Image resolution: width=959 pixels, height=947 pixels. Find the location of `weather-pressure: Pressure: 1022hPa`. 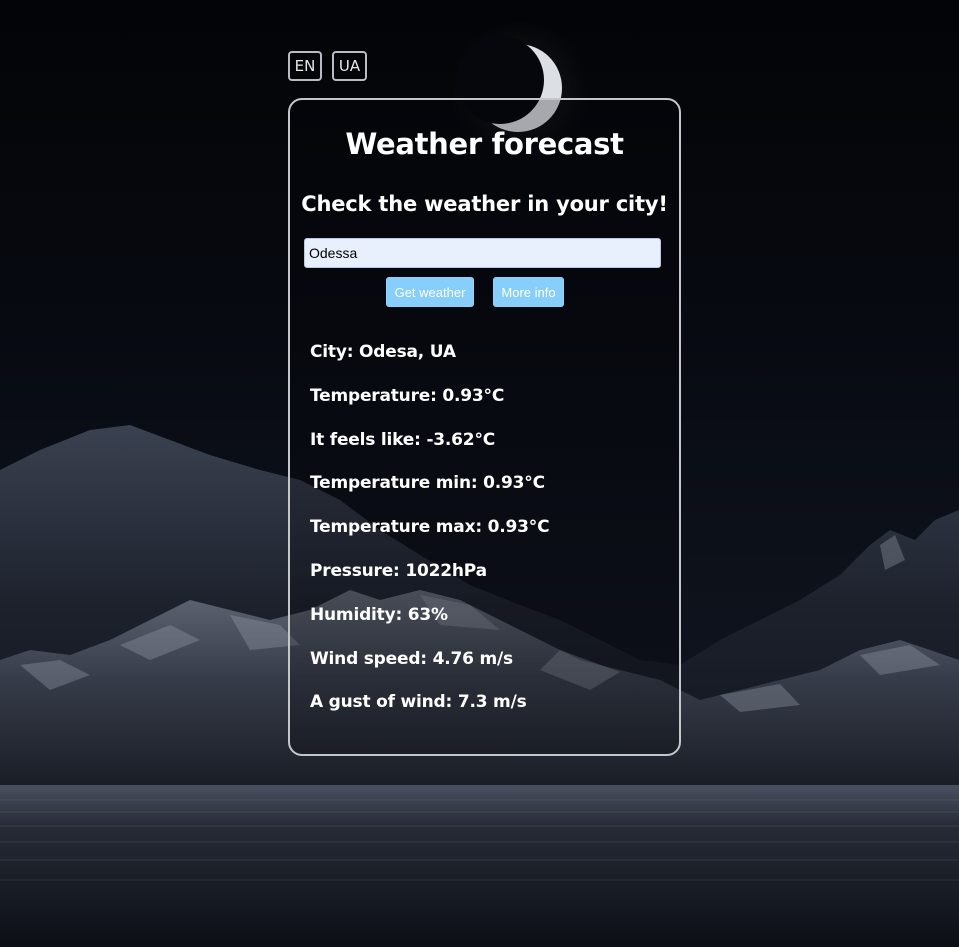

weather-pressure: Pressure: 1022hPa is located at coordinates (398, 570).